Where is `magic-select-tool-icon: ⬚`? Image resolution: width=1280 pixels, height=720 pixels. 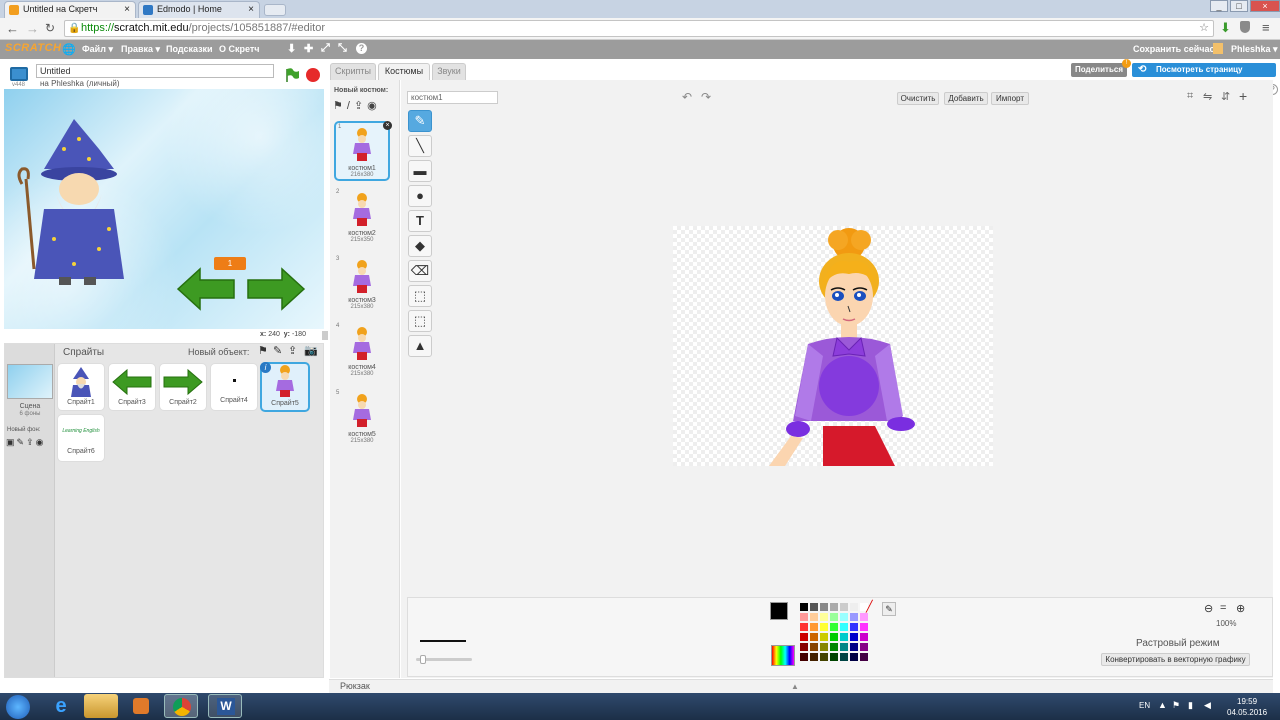 magic-select-tool-icon: ⬚ is located at coordinates (420, 321).